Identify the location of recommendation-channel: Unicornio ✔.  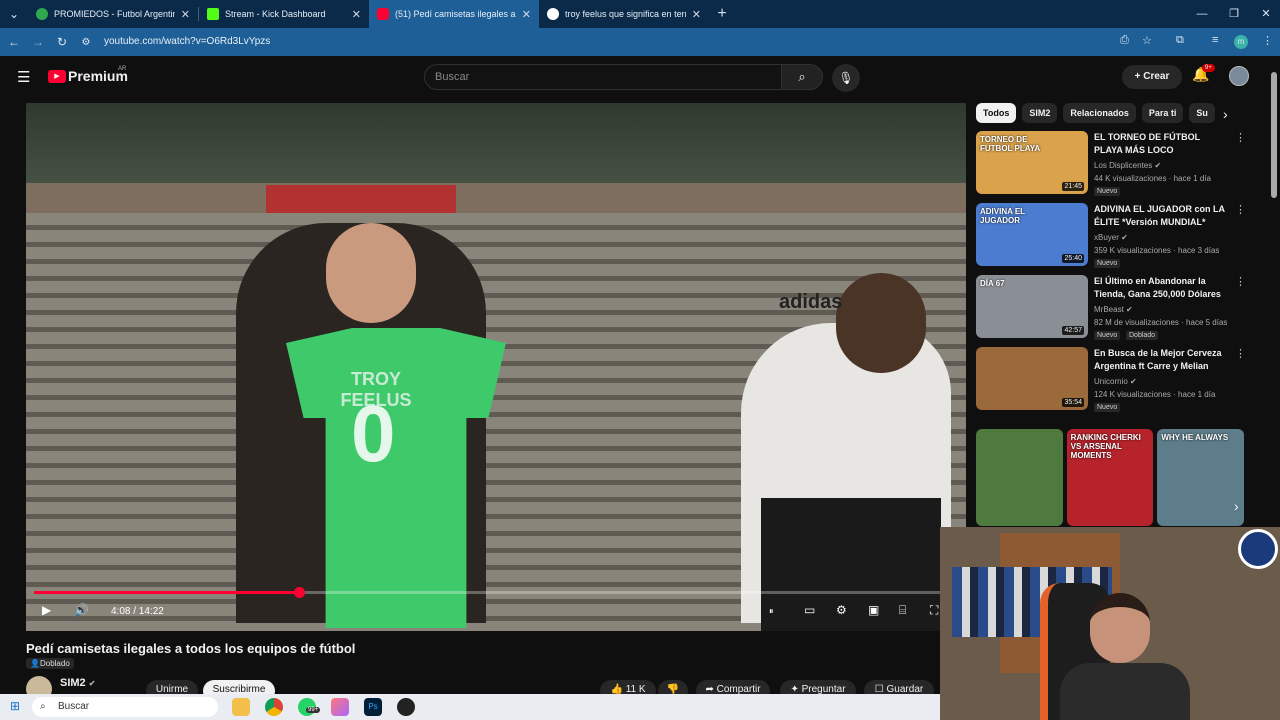
(1115, 381).